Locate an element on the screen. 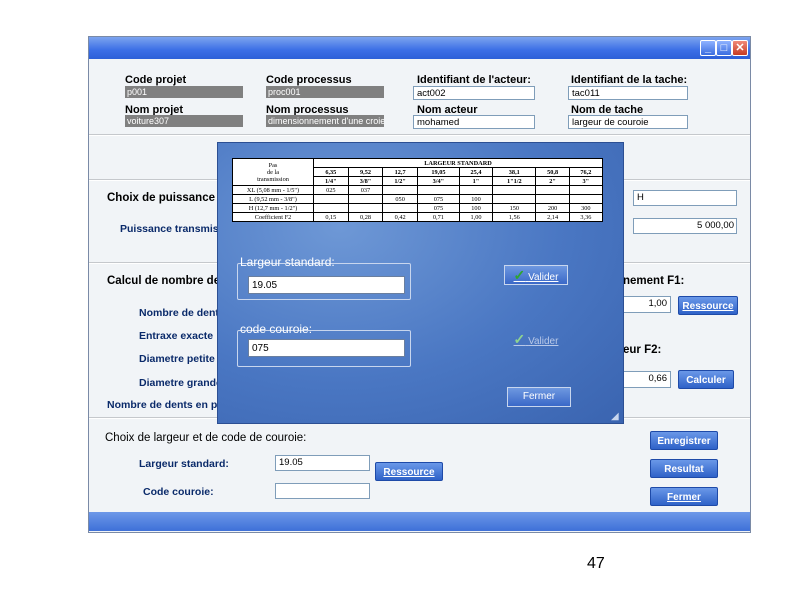 Image resolution: width=800 pixels, height=600 pixels. f2-field: 0,66 is located at coordinates (647, 379).